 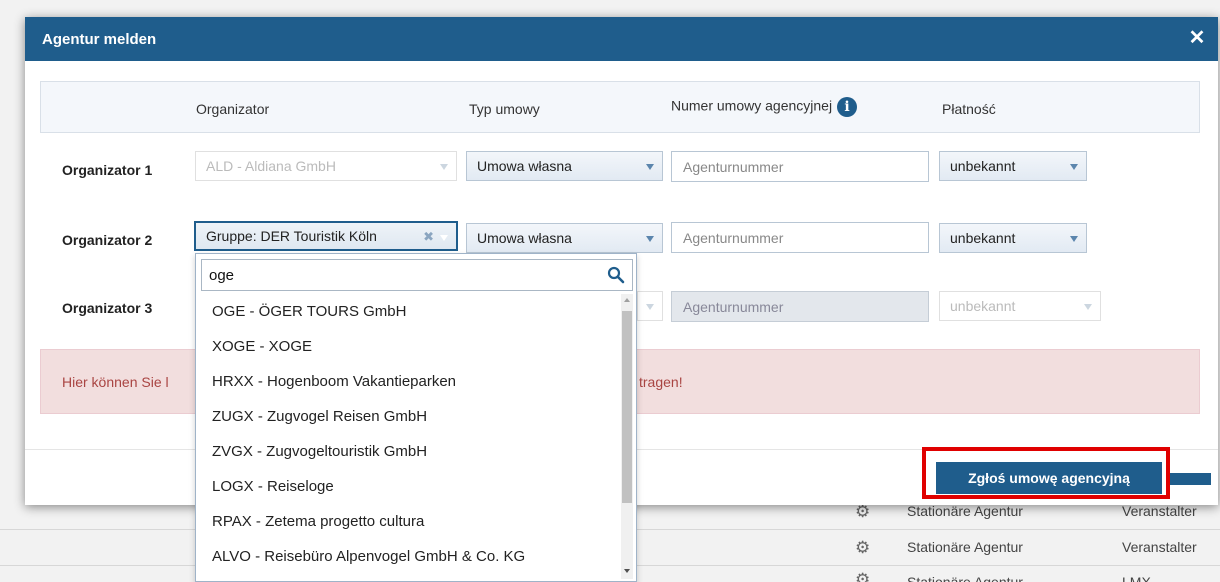 What do you see at coordinates (504, 109) in the screenshot?
I see `column-contract-type: Typ umowy` at bounding box center [504, 109].